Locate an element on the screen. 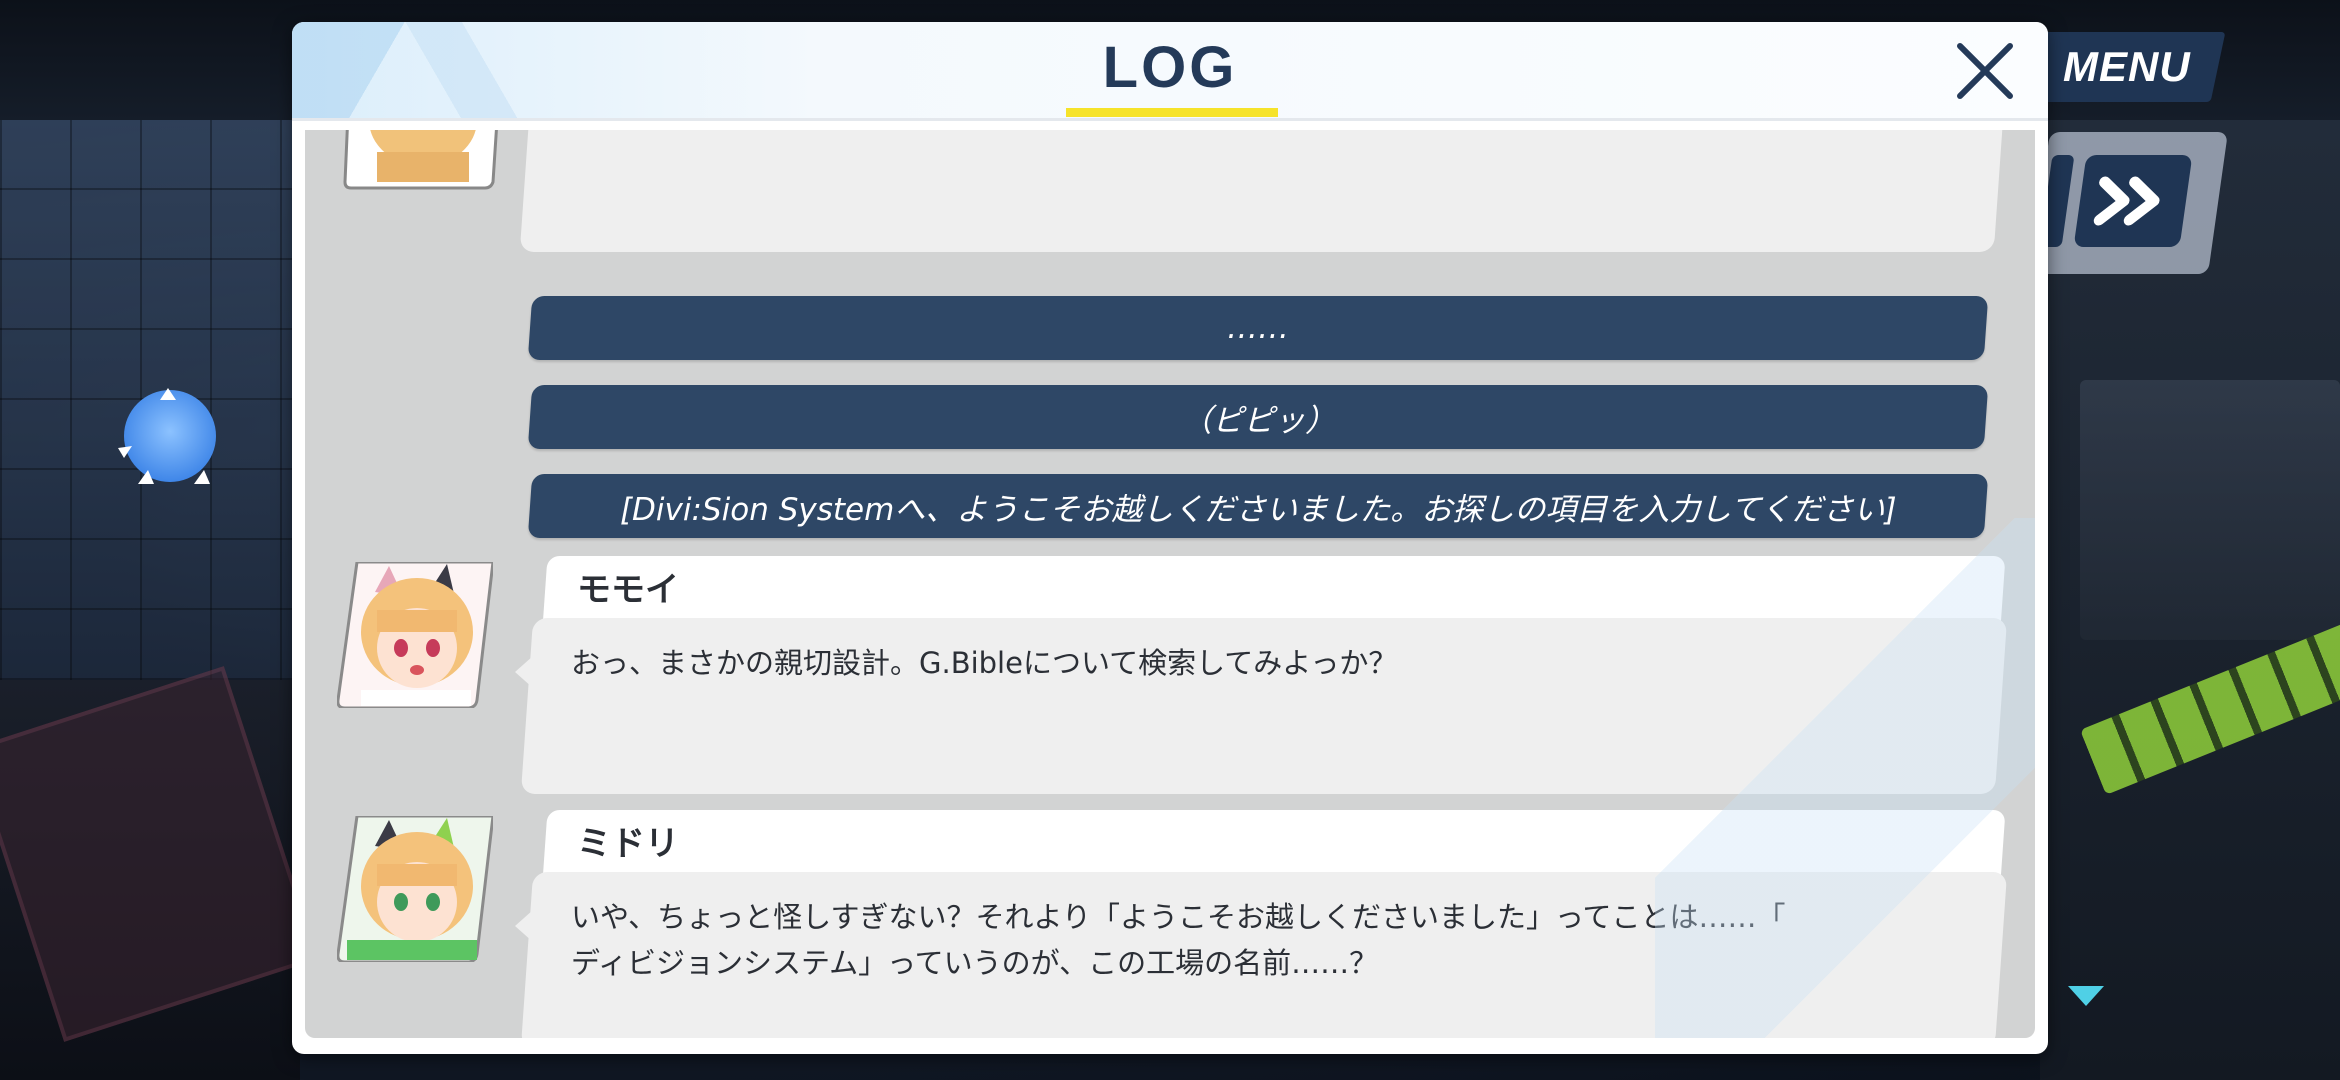 This screenshot has height=1080, width=2340. speaker-name: ミドリ is located at coordinates (628, 844).